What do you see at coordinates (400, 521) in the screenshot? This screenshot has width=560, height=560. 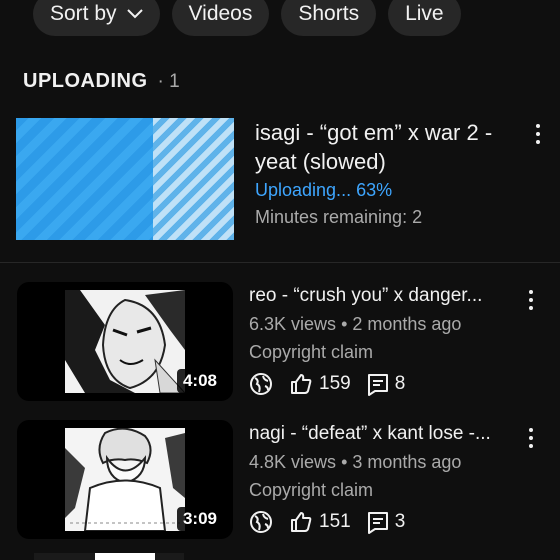 I see `comment-count: 3` at bounding box center [400, 521].